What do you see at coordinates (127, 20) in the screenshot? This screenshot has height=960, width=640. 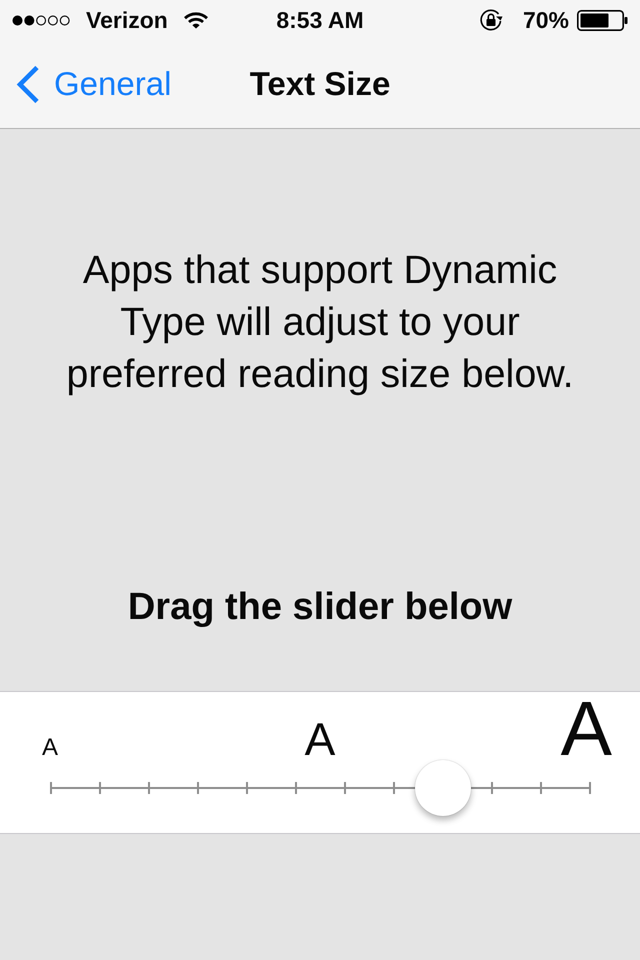 I see `carrier-name: Verizon` at bounding box center [127, 20].